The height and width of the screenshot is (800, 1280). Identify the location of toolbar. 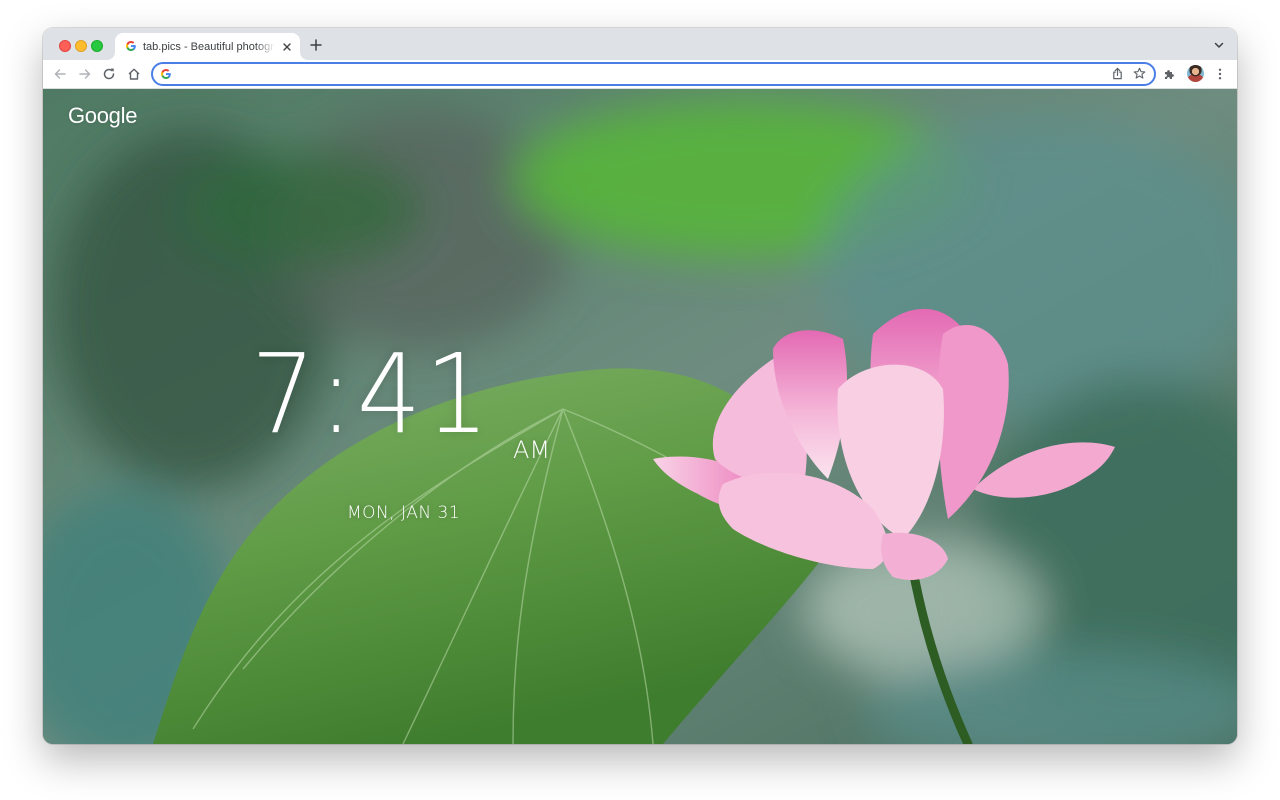
(640, 74).